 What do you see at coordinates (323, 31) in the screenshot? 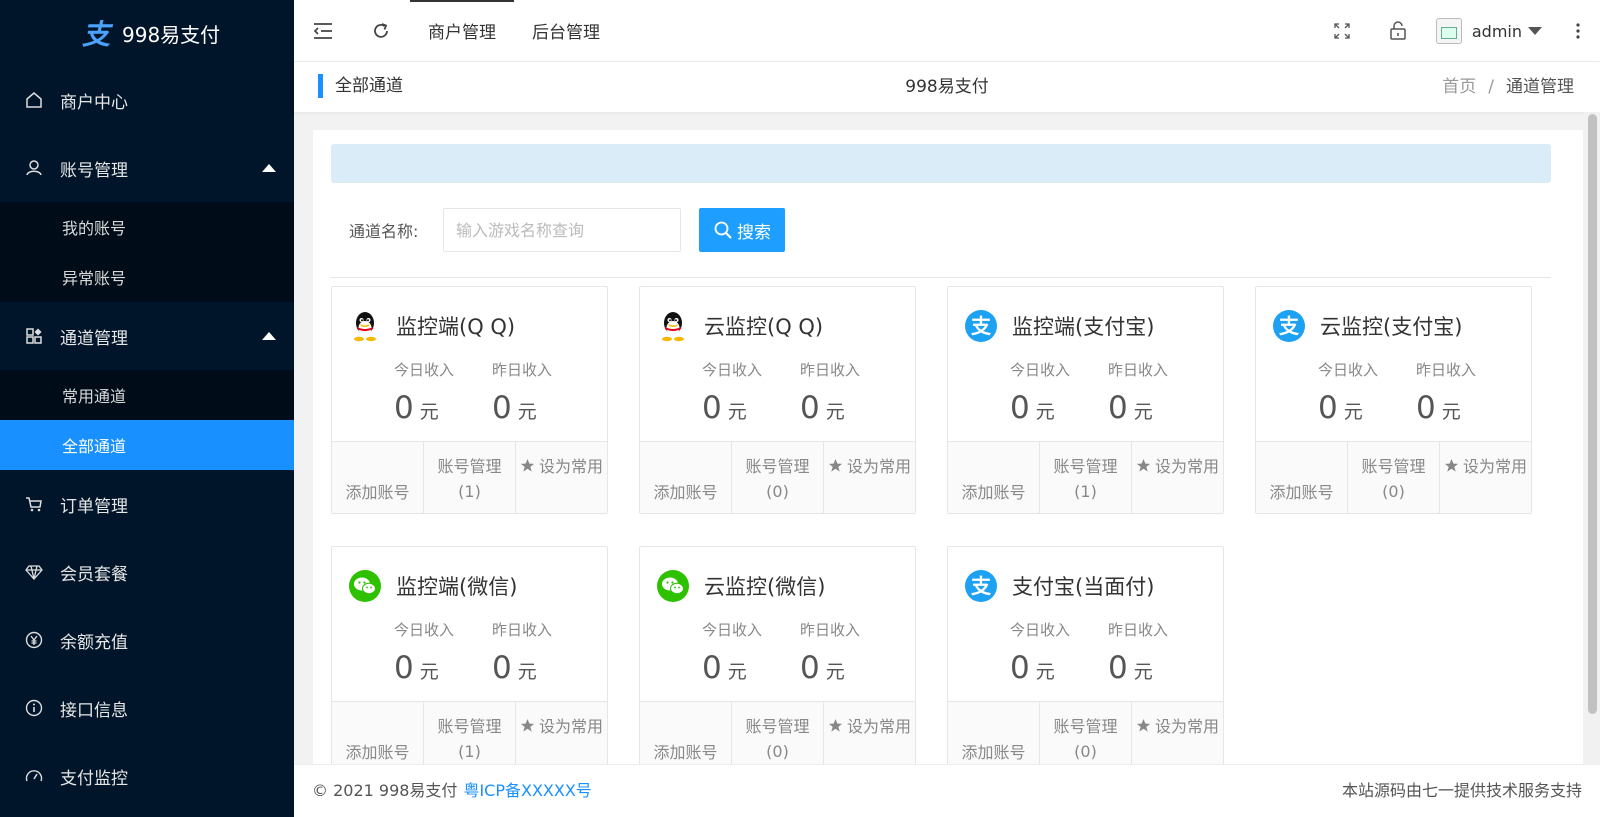
I see `collapse-sidebar-button` at bounding box center [323, 31].